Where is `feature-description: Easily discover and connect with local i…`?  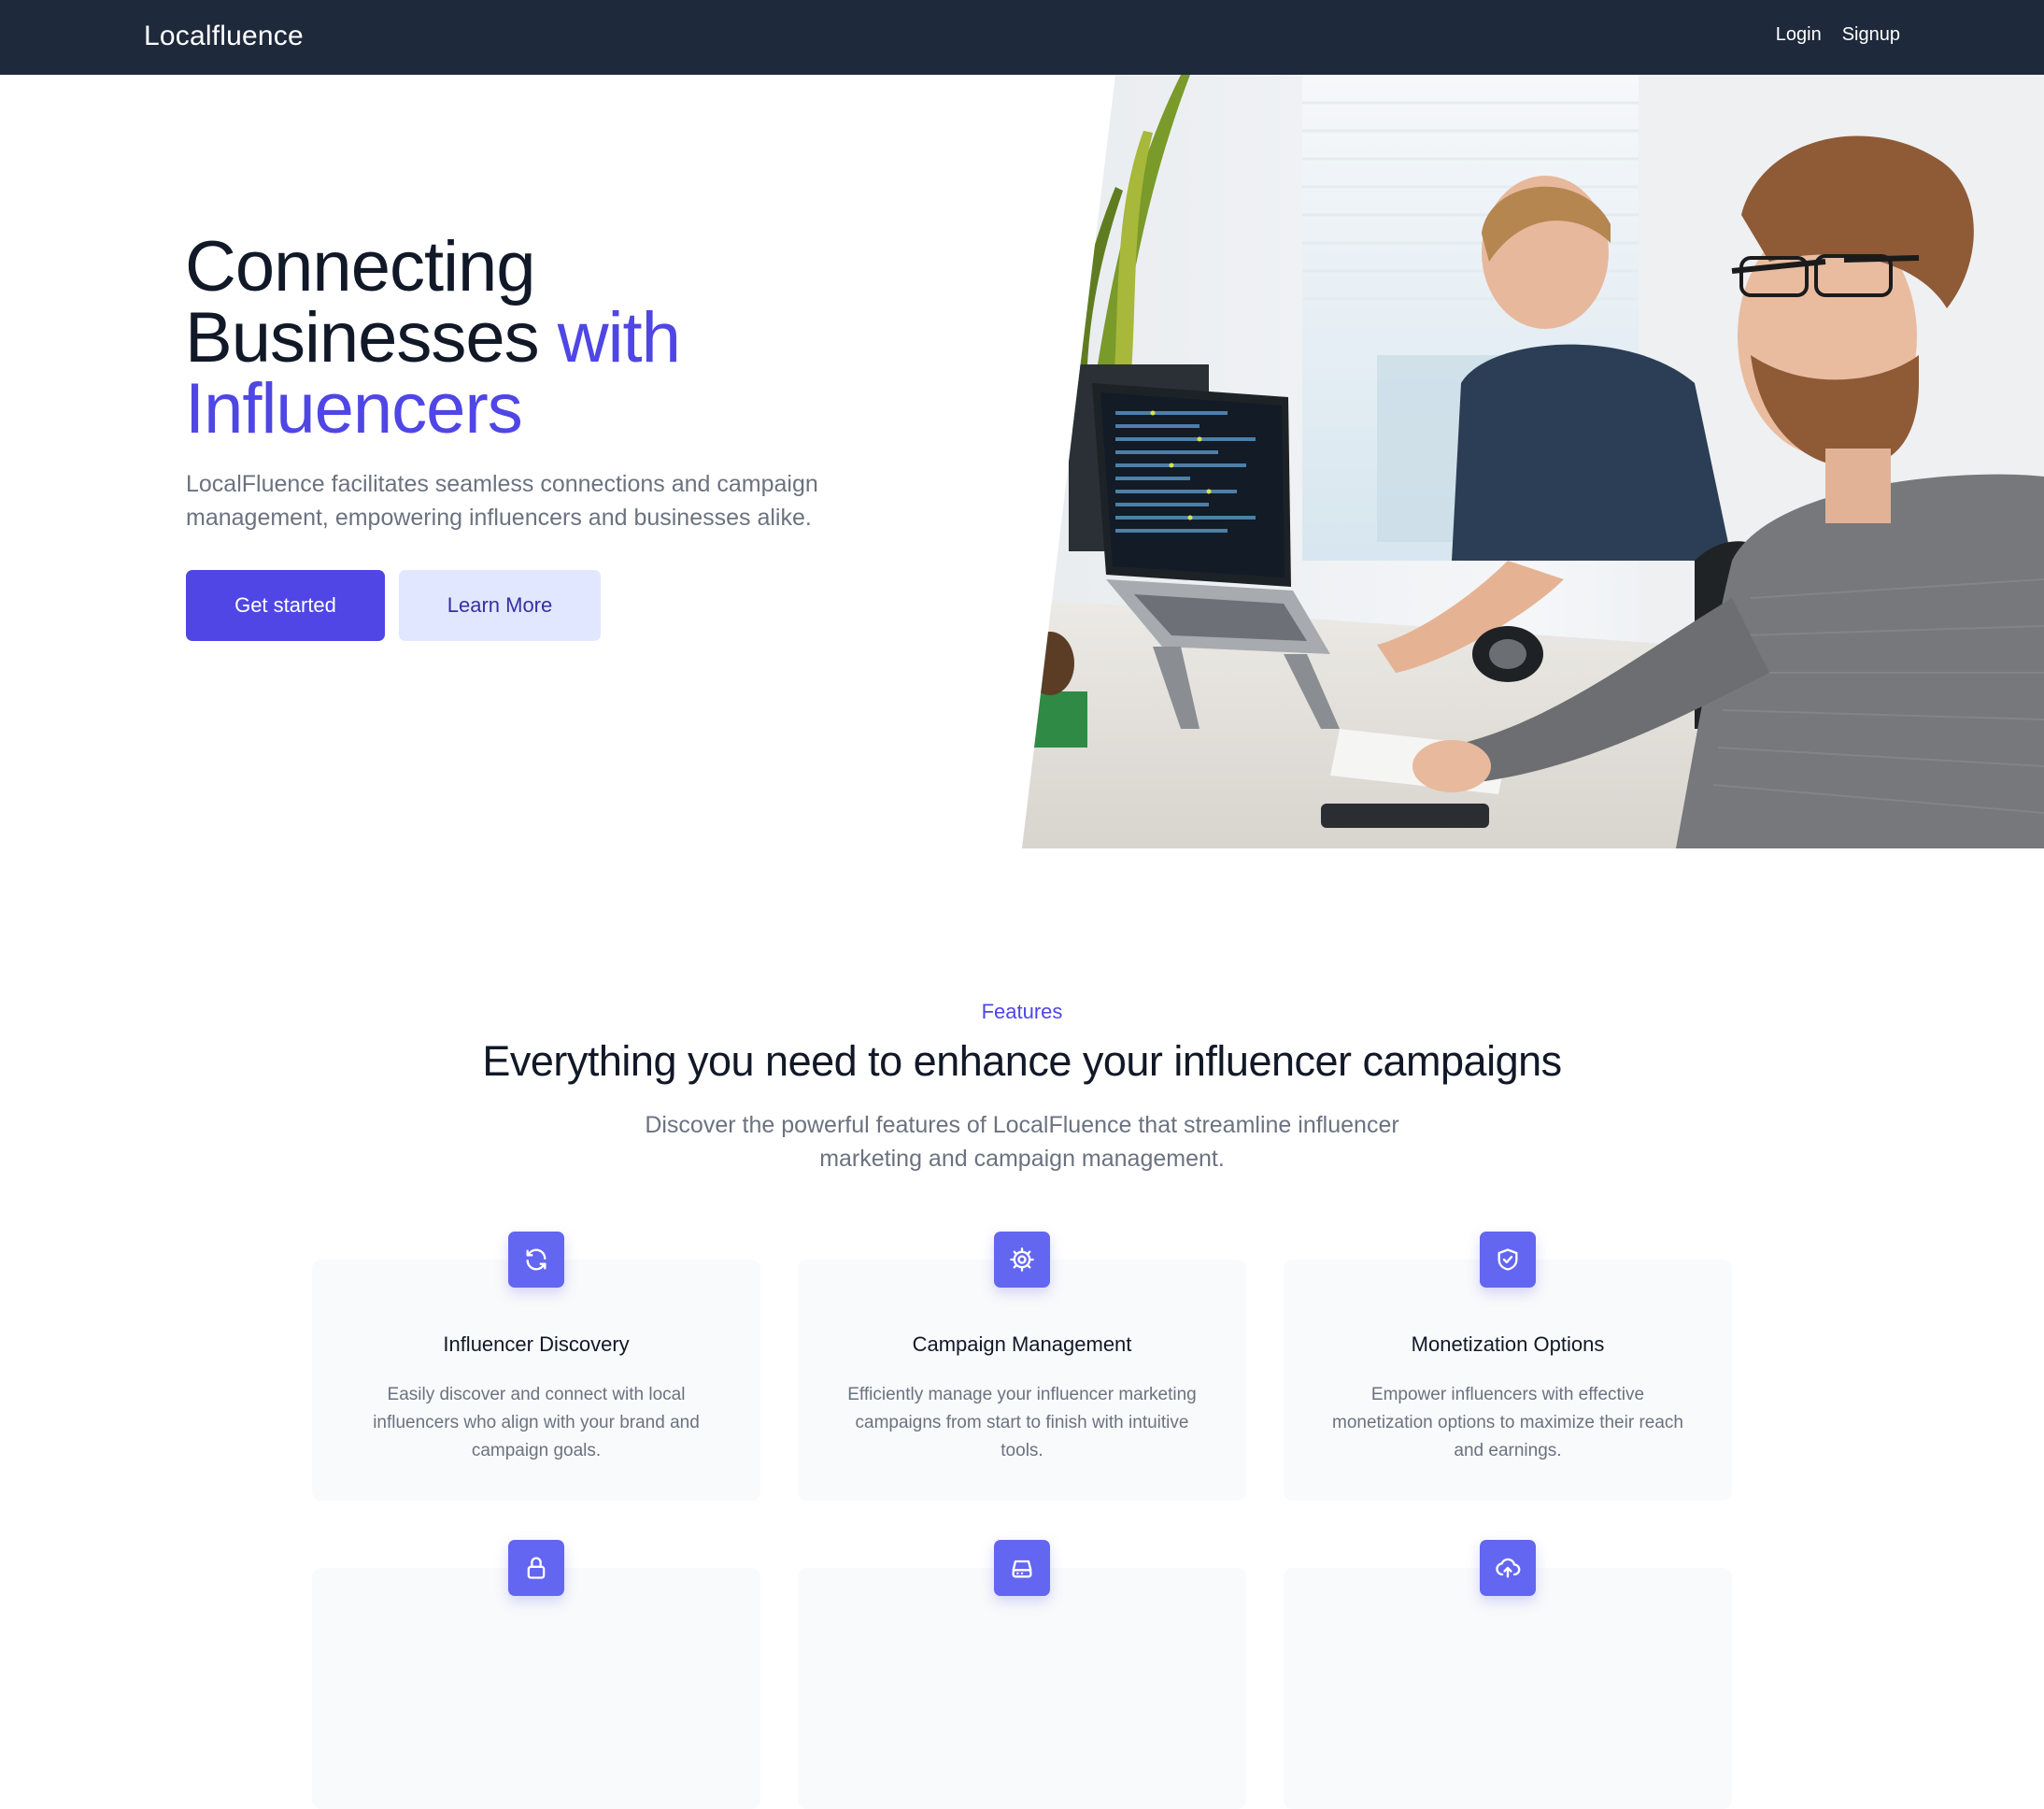
feature-description: Easily discover and connect with local i… is located at coordinates (536, 1422).